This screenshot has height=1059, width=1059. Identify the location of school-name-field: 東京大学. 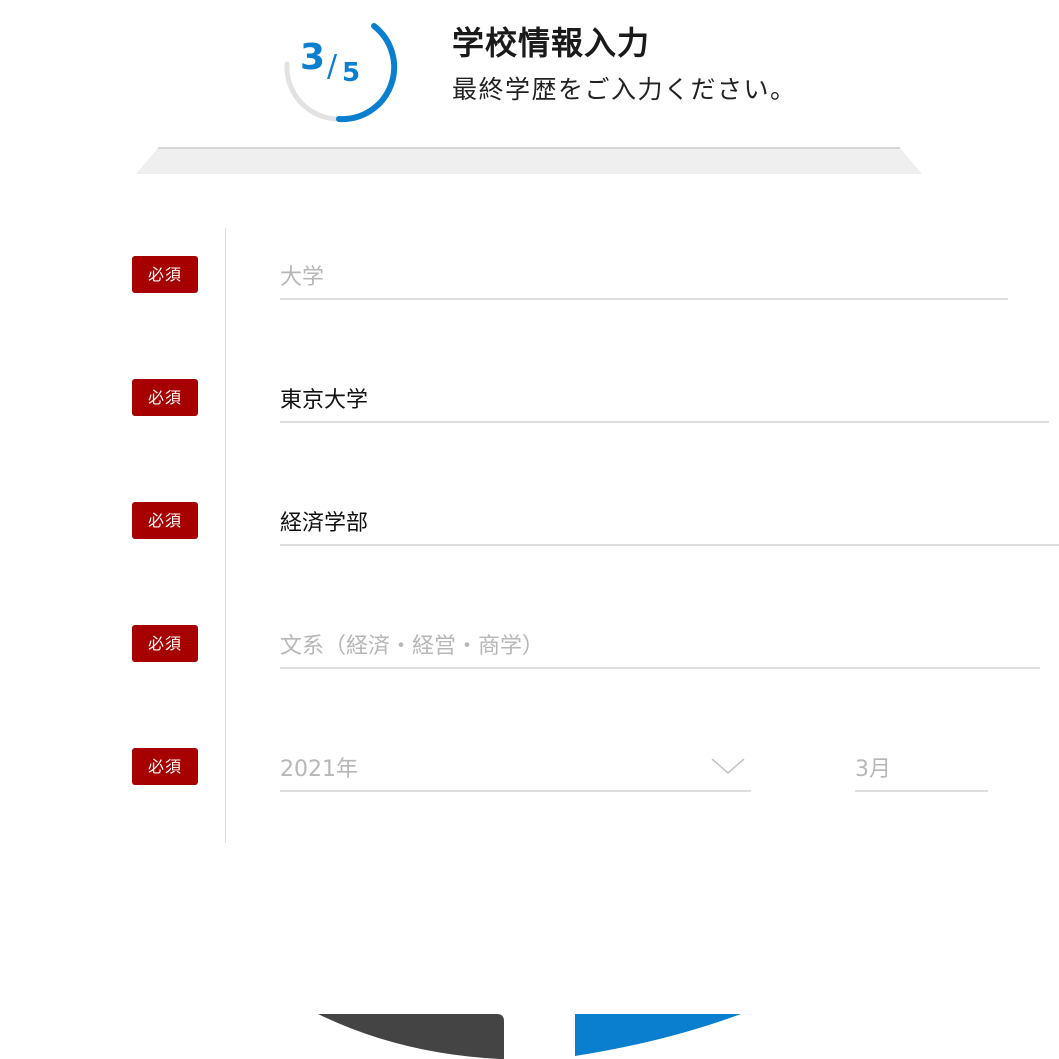
(664, 401).